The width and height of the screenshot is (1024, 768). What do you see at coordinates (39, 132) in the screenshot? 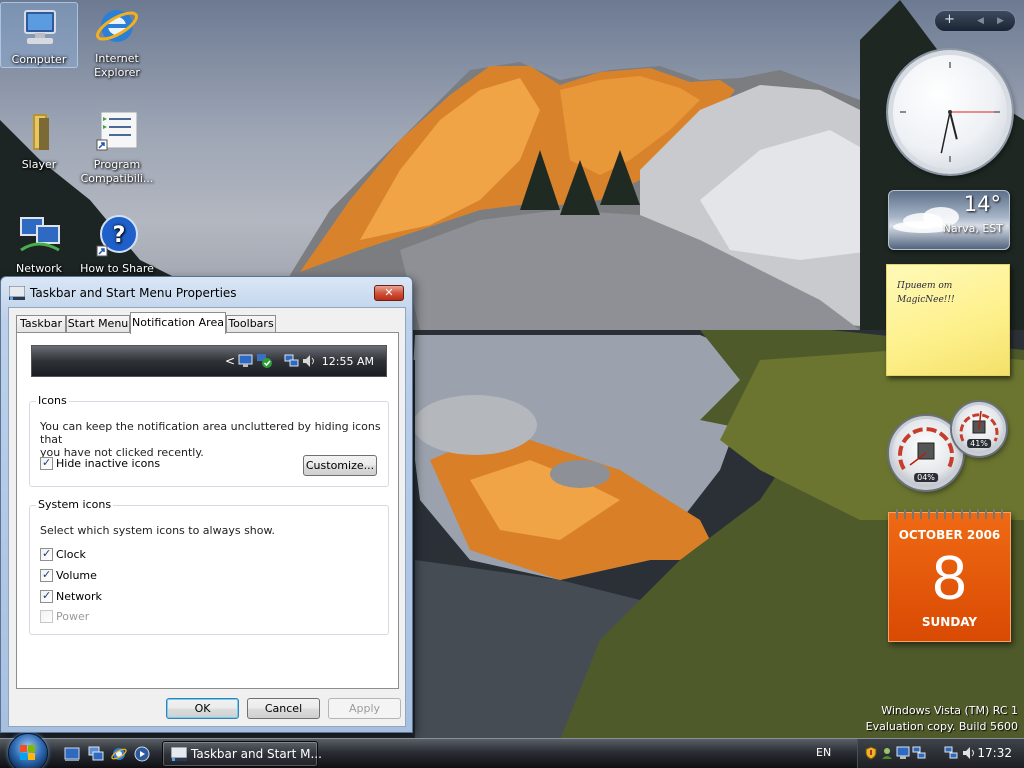
I see `folder-icon` at bounding box center [39, 132].